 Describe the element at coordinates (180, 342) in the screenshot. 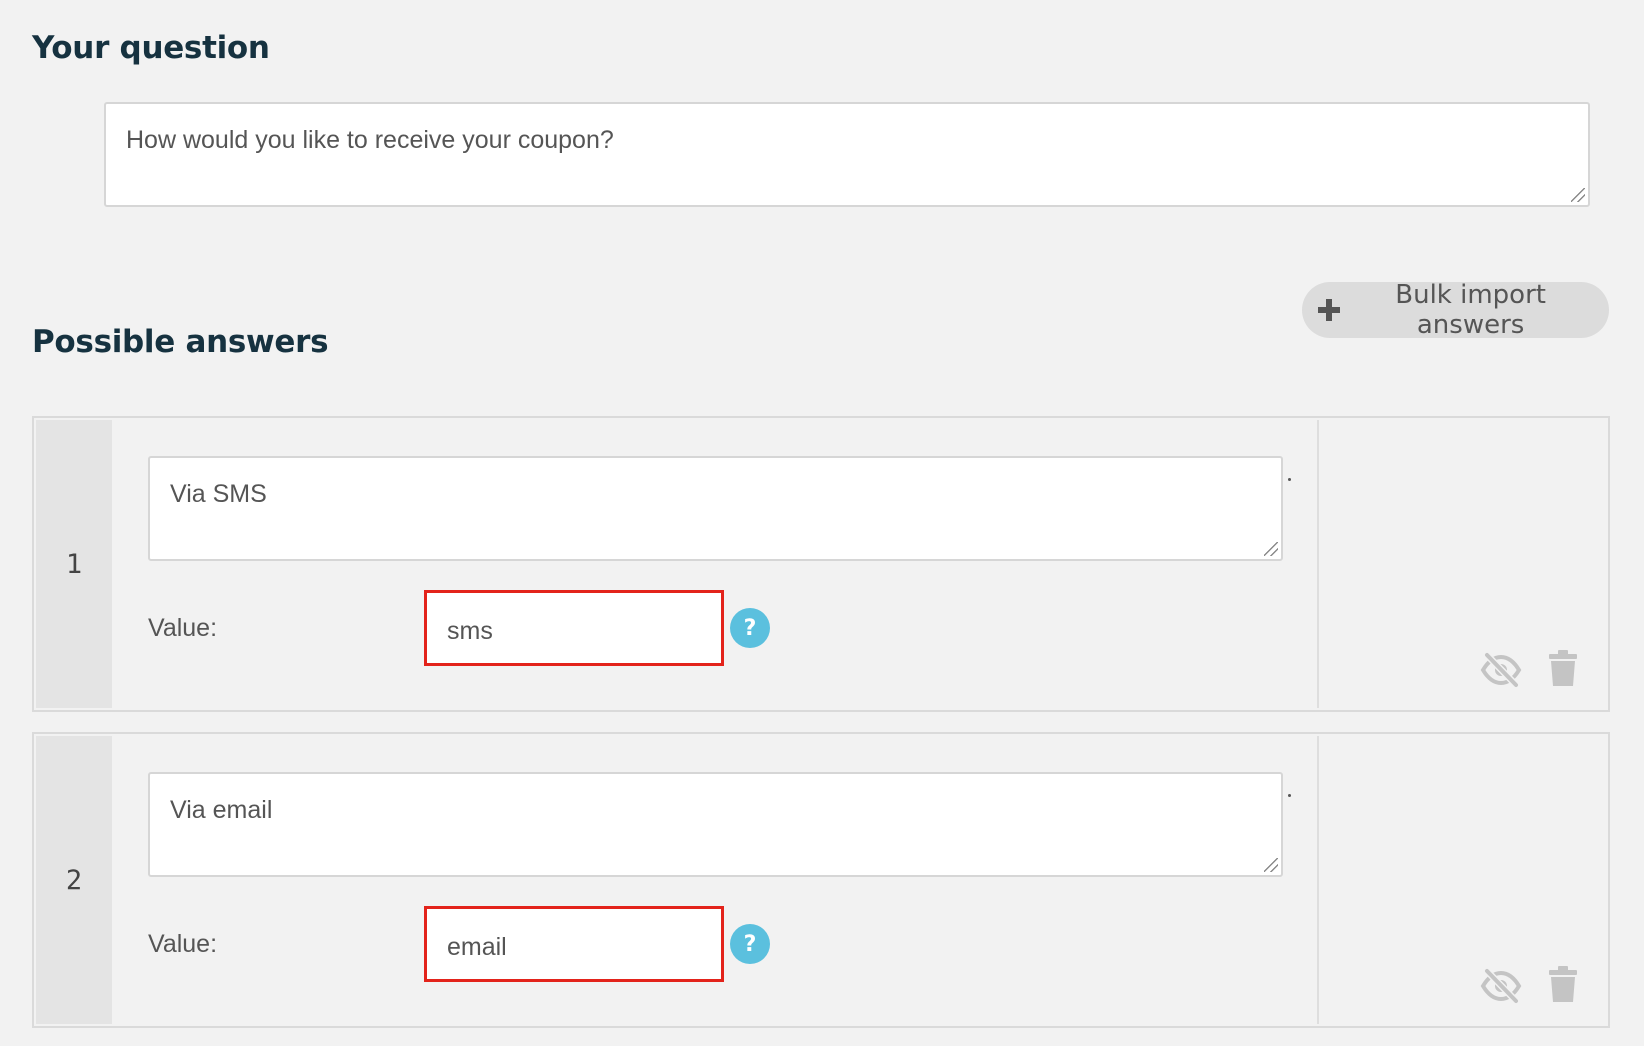

I see `possible-answers-heading: Possible answers` at that location.